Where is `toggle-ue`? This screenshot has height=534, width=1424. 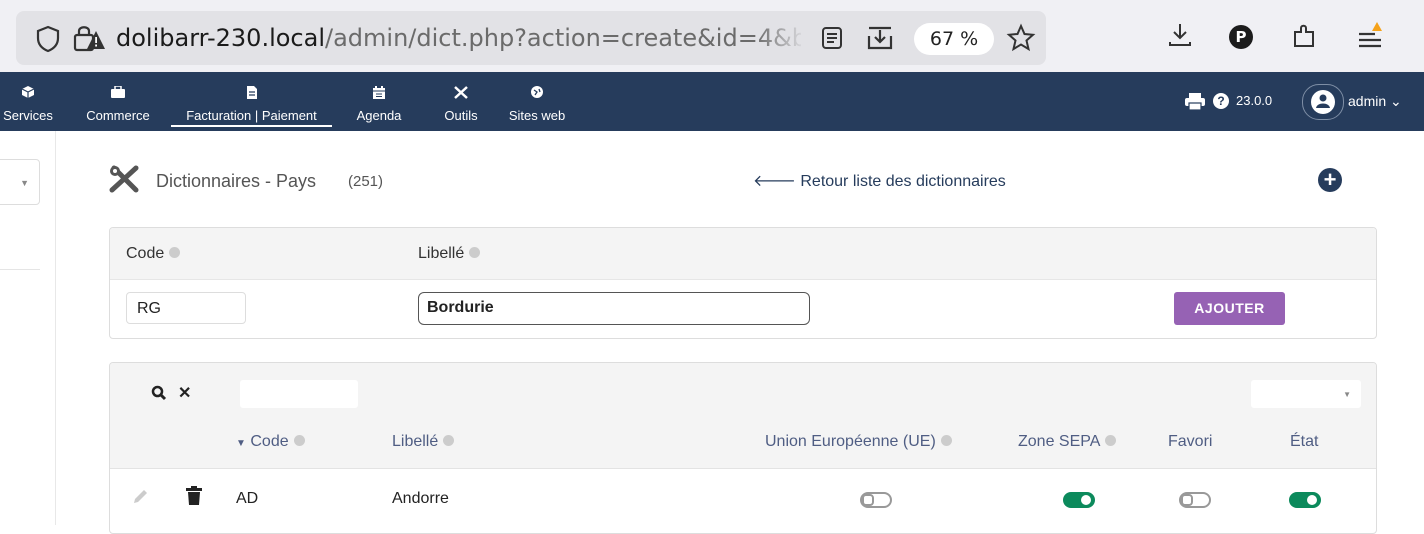
toggle-ue is located at coordinates (876, 500).